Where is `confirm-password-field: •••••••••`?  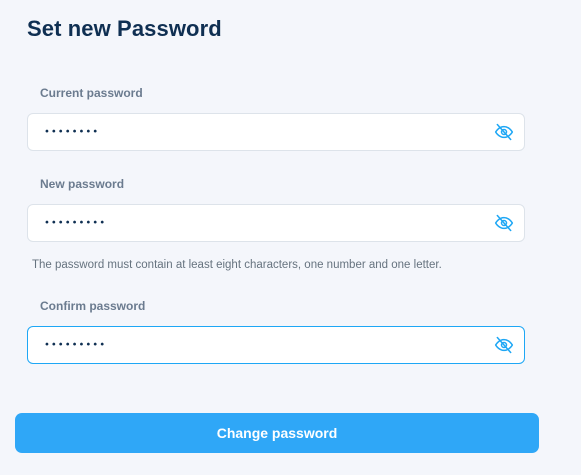
confirm-password-field: ••••••••• is located at coordinates (276, 345).